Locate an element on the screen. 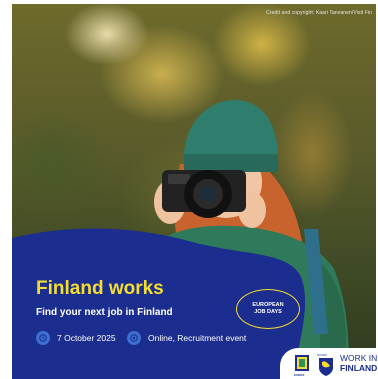  work-in-finland-logo: WORK IN FINLAND is located at coordinates (359, 363).